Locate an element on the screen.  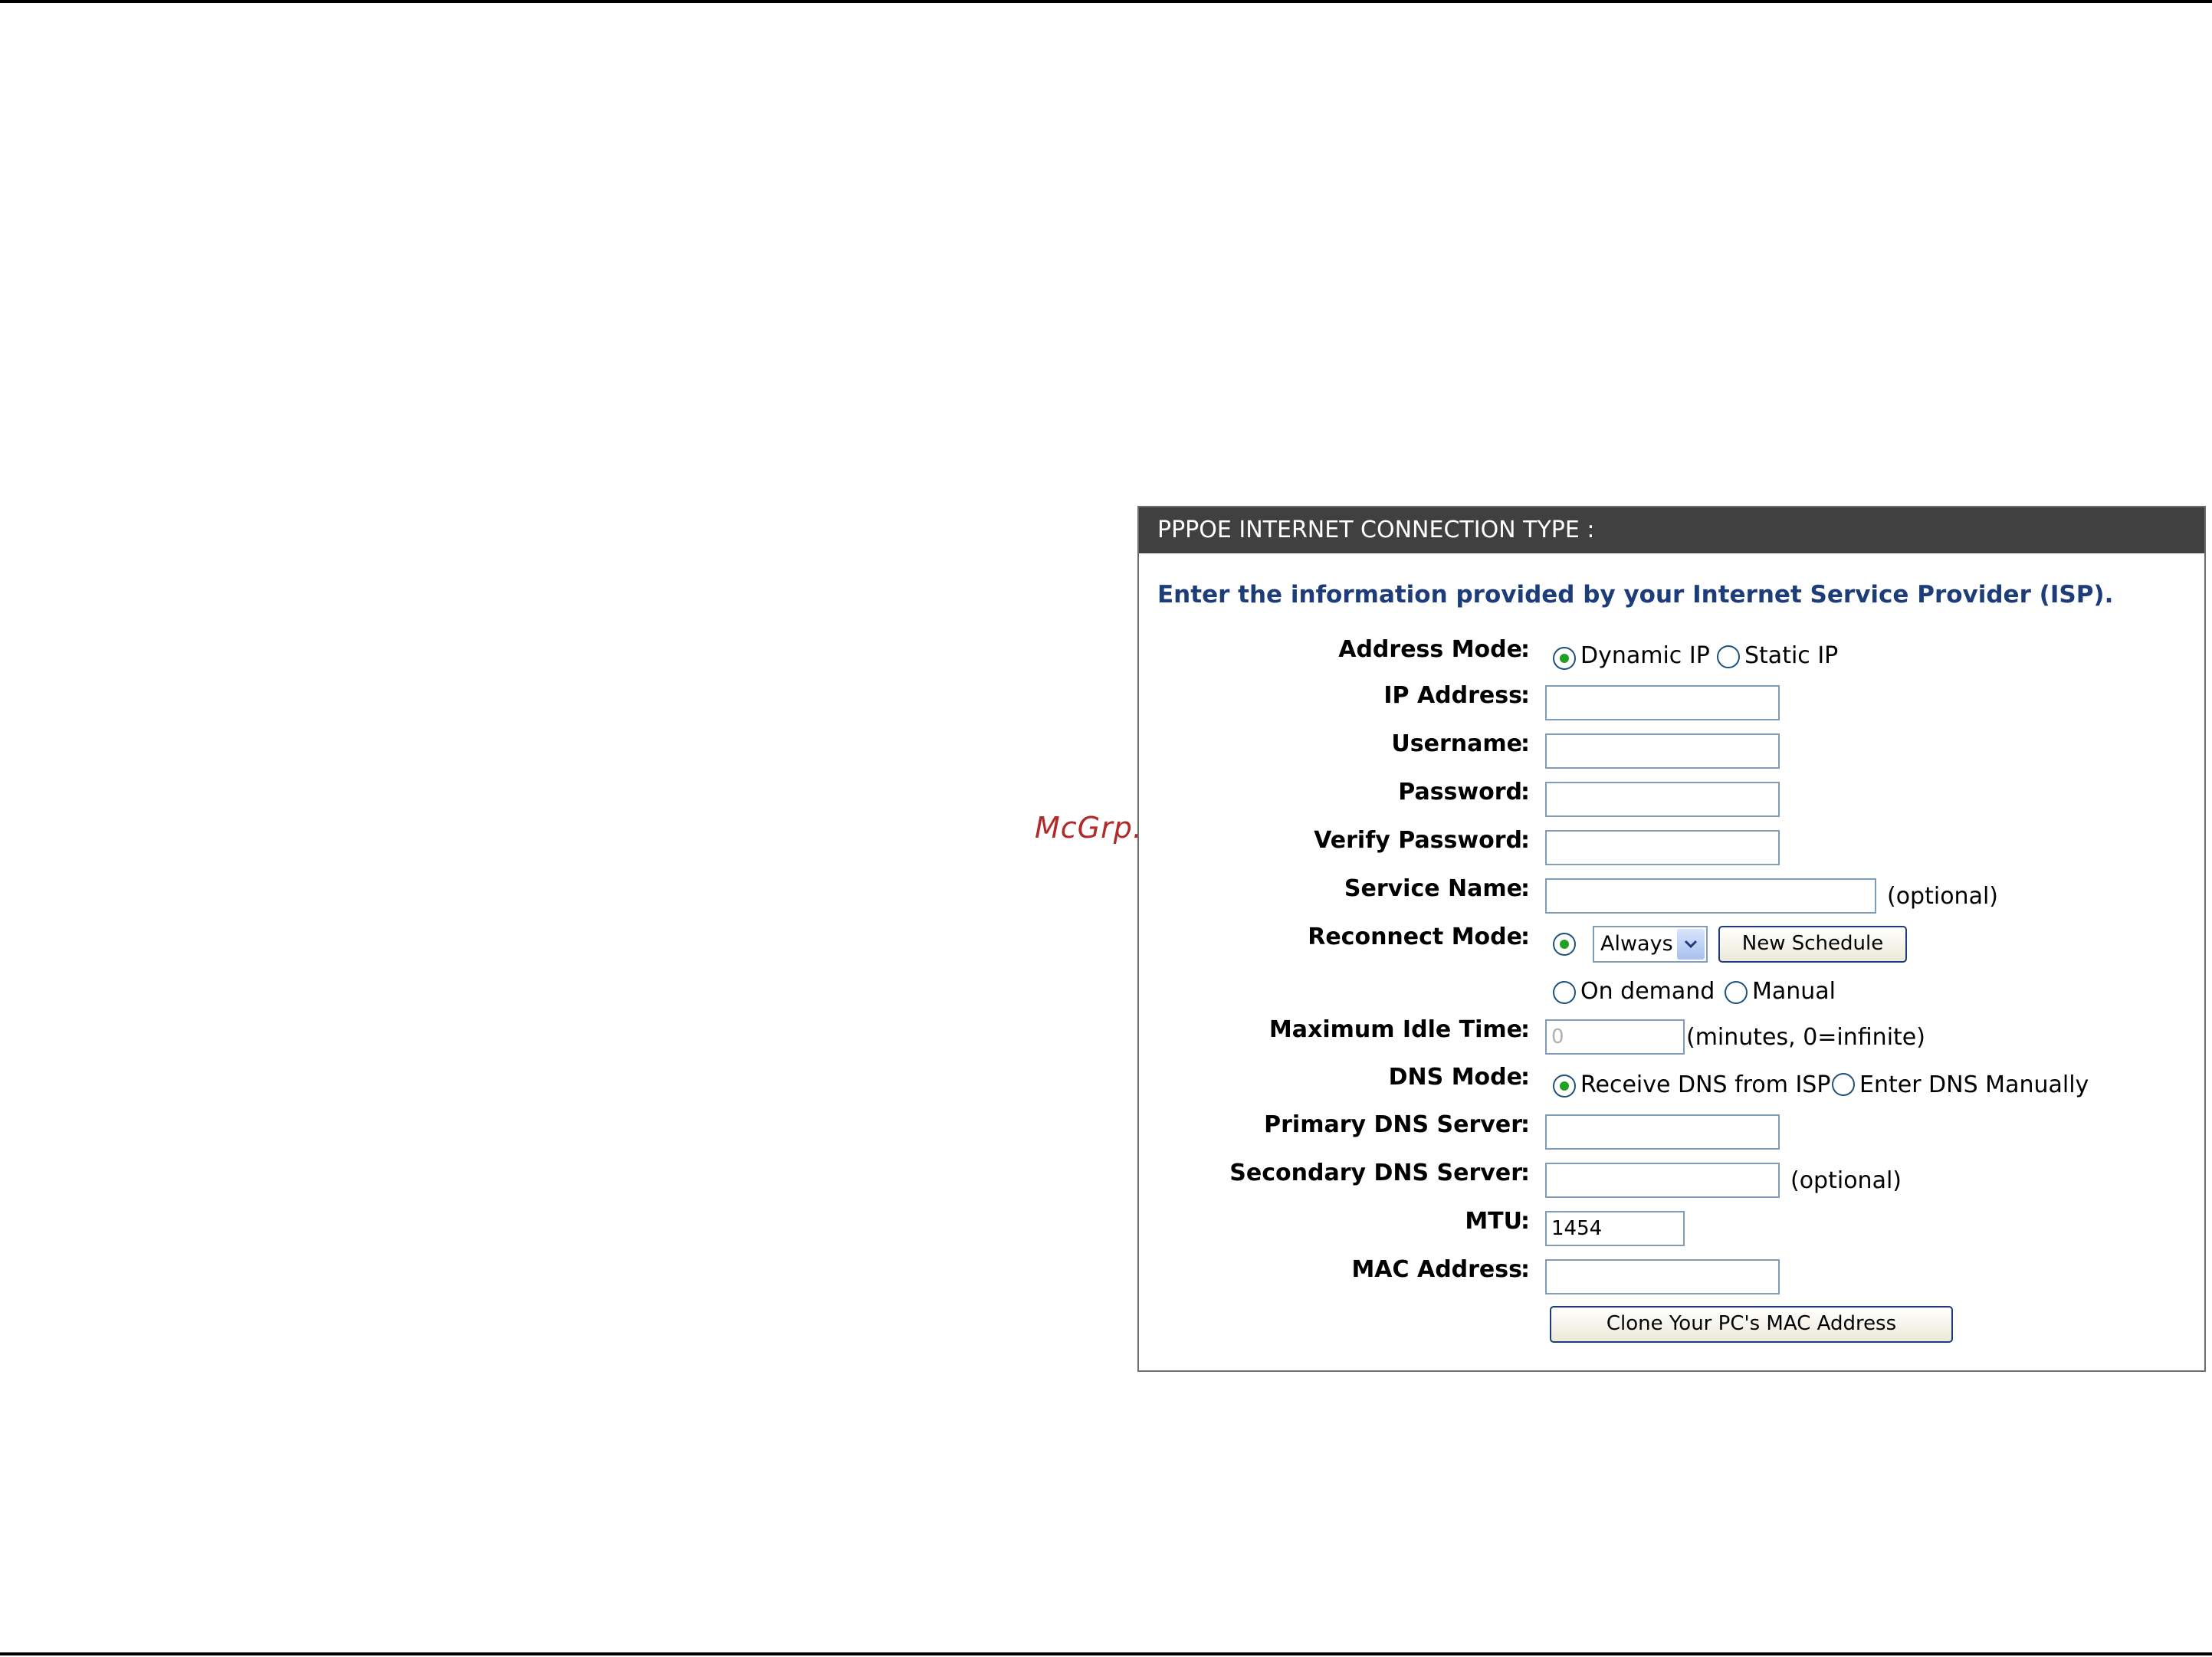
password-label: Password is located at coordinates (1460, 792).